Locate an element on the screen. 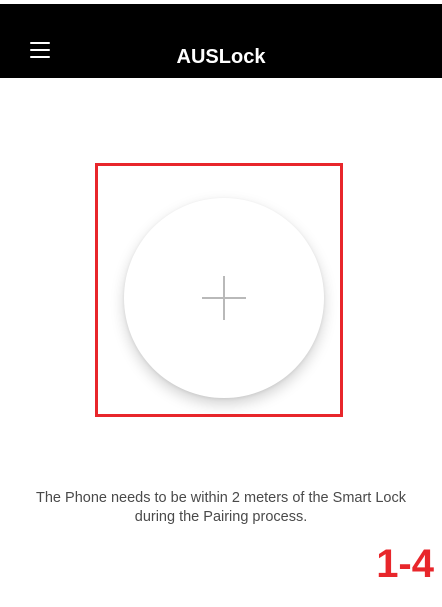 Image resolution: width=442 pixels, height=607 pixels. plus-icon is located at coordinates (224, 298).